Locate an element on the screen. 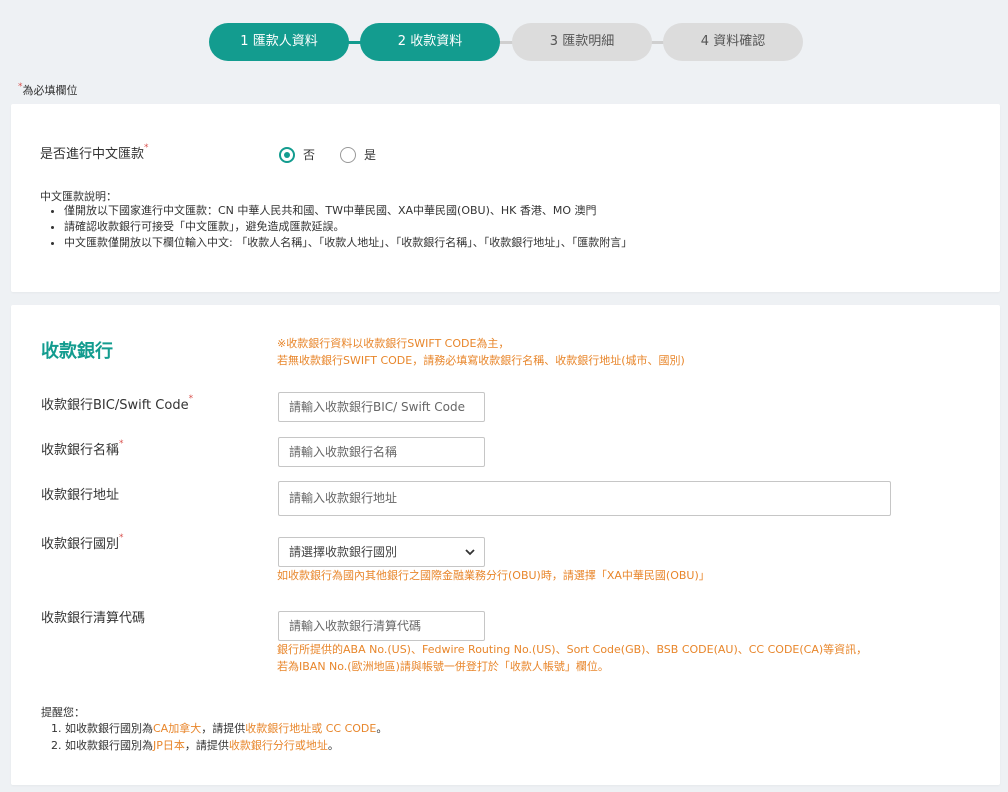 The height and width of the screenshot is (792, 1008). reminder-text: 2. 如收款銀行國別為 is located at coordinates (102, 745).